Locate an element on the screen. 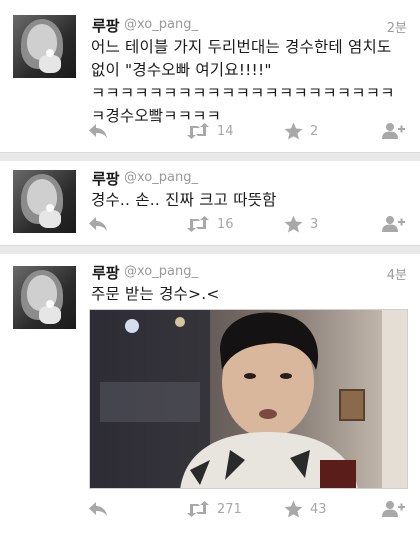 The width and height of the screenshot is (420, 534). tweet-actions: 271 43 is located at coordinates (210, 512).